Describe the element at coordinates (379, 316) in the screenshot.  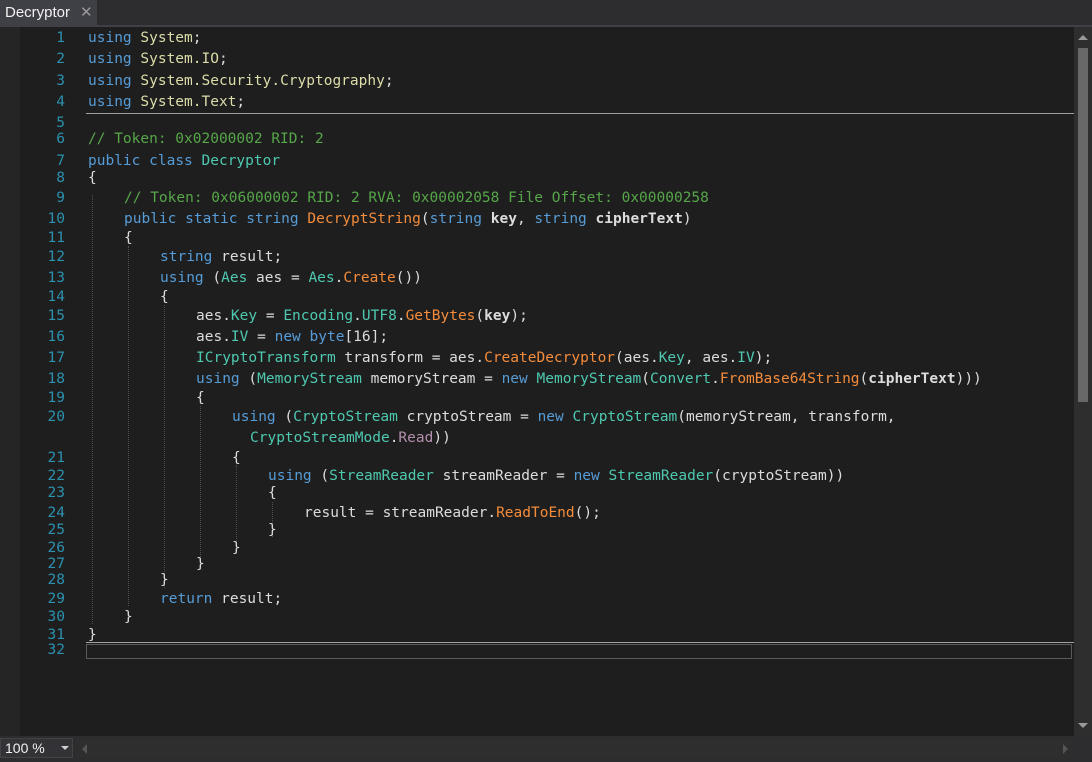
I see `property-token: UTF8` at that location.